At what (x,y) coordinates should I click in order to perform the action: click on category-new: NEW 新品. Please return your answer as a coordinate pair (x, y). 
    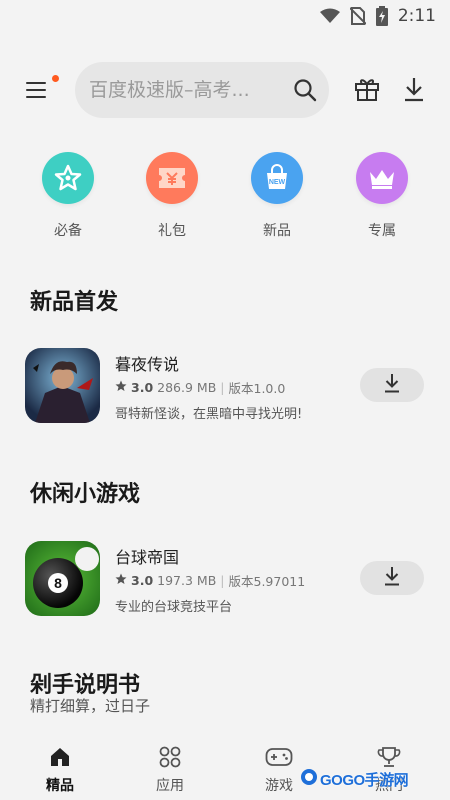
    Looking at the image, I should click on (277, 196).